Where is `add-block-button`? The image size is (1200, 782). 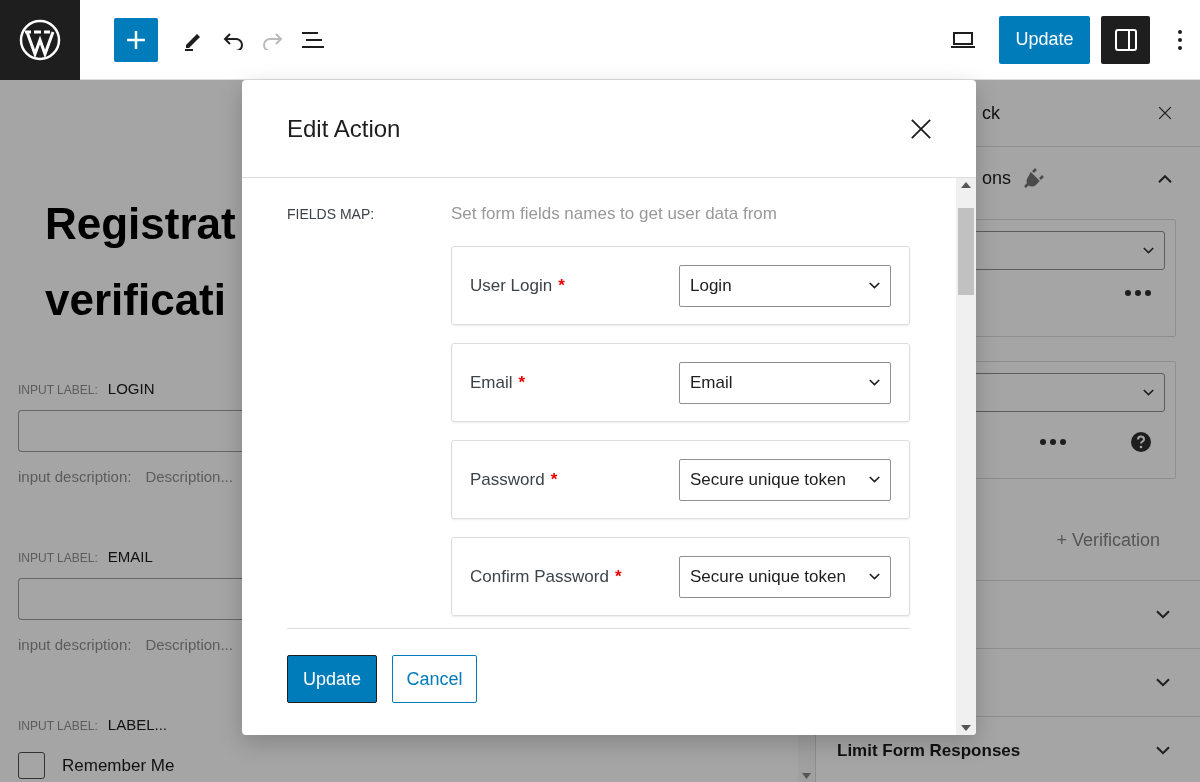
add-block-button is located at coordinates (136, 39).